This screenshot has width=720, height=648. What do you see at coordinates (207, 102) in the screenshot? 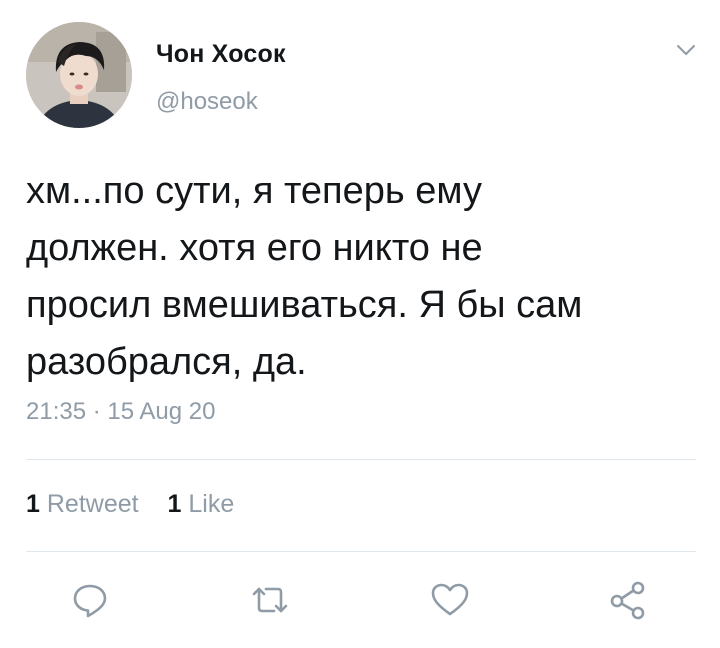
I see `author-handle: @hoseok` at bounding box center [207, 102].